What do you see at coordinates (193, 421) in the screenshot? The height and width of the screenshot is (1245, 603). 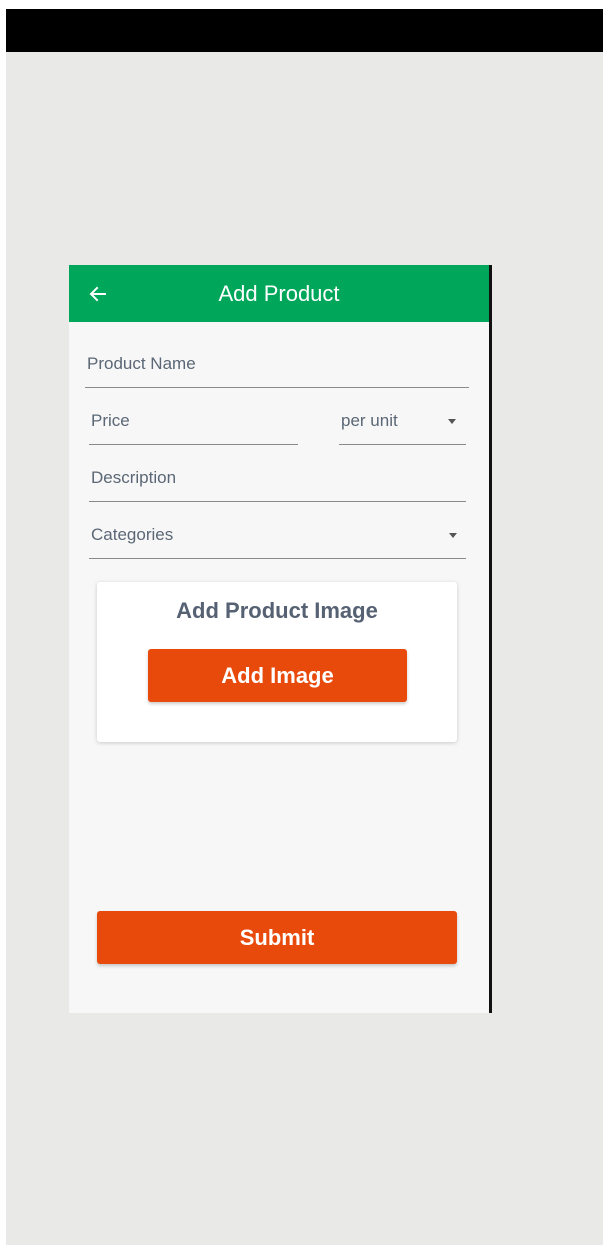 I see `price-field: Price` at bounding box center [193, 421].